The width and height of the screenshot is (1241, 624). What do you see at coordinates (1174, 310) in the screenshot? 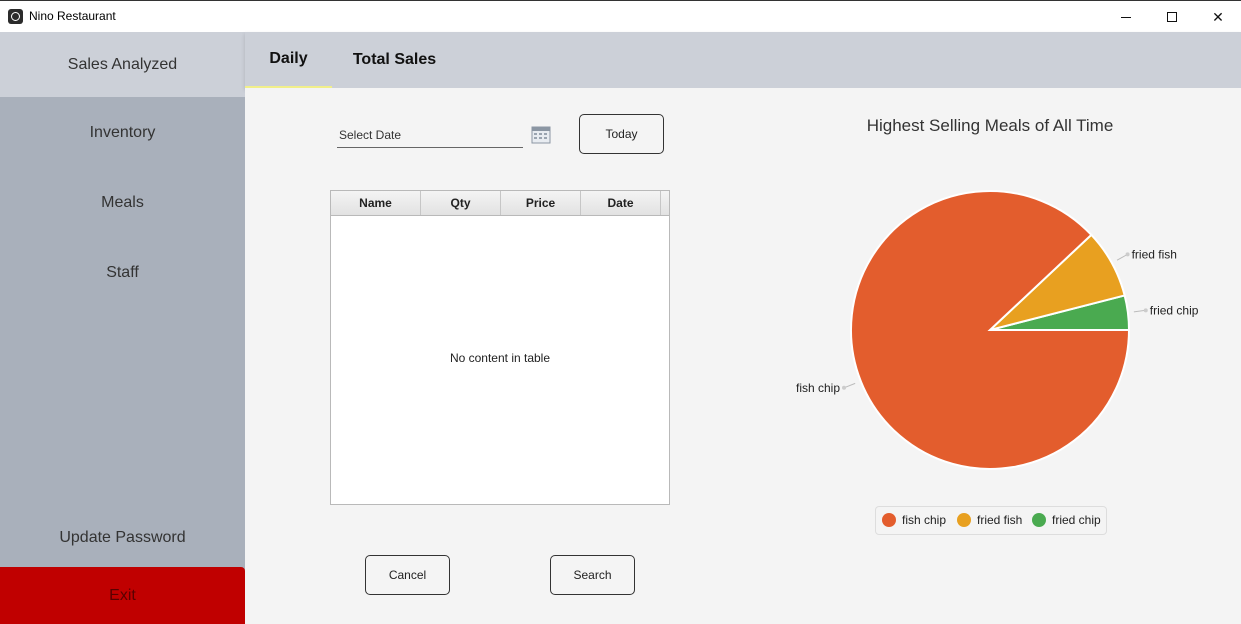
I see `pie-label-fried-chip: fried chip` at bounding box center [1174, 310].